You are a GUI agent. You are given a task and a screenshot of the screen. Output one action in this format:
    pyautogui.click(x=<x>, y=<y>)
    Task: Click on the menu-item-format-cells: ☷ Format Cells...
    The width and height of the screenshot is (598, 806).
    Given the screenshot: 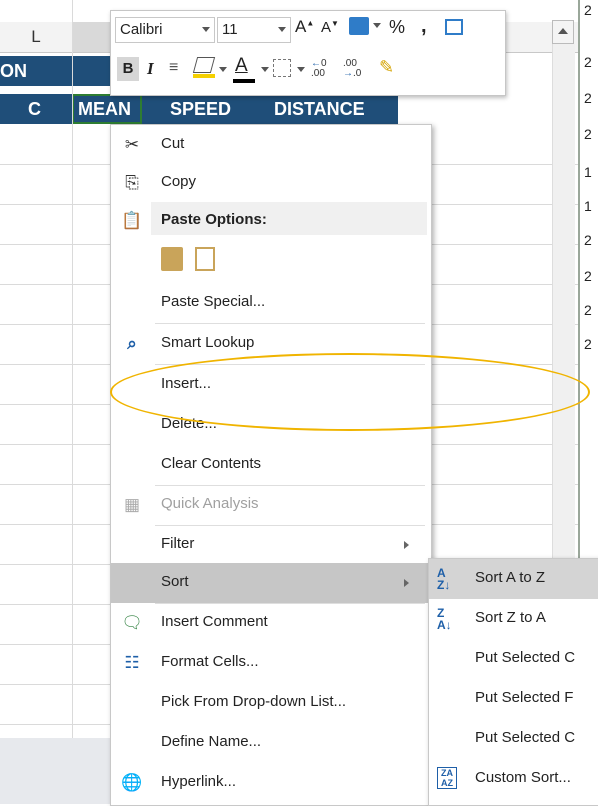 What is the action you would take?
    pyautogui.click(x=271, y=663)
    